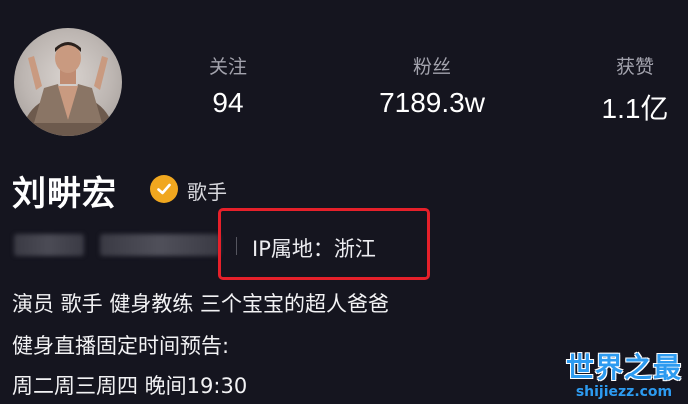  Describe the element at coordinates (130, 386) in the screenshot. I see `bio-line: 周二周三周四 晚间19:30` at that location.